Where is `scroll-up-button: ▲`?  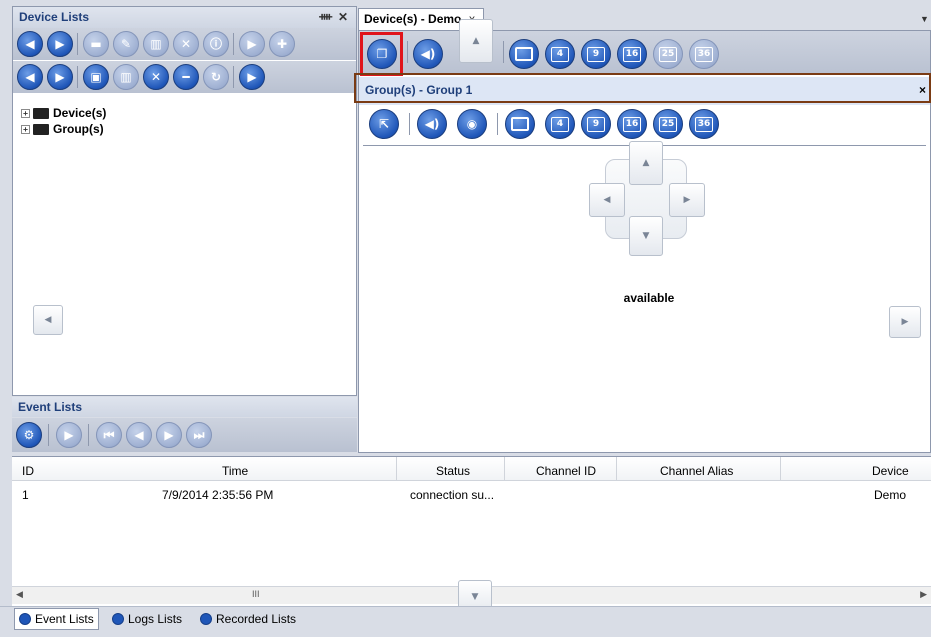
scroll-up-button: ▲ is located at coordinates (476, 41).